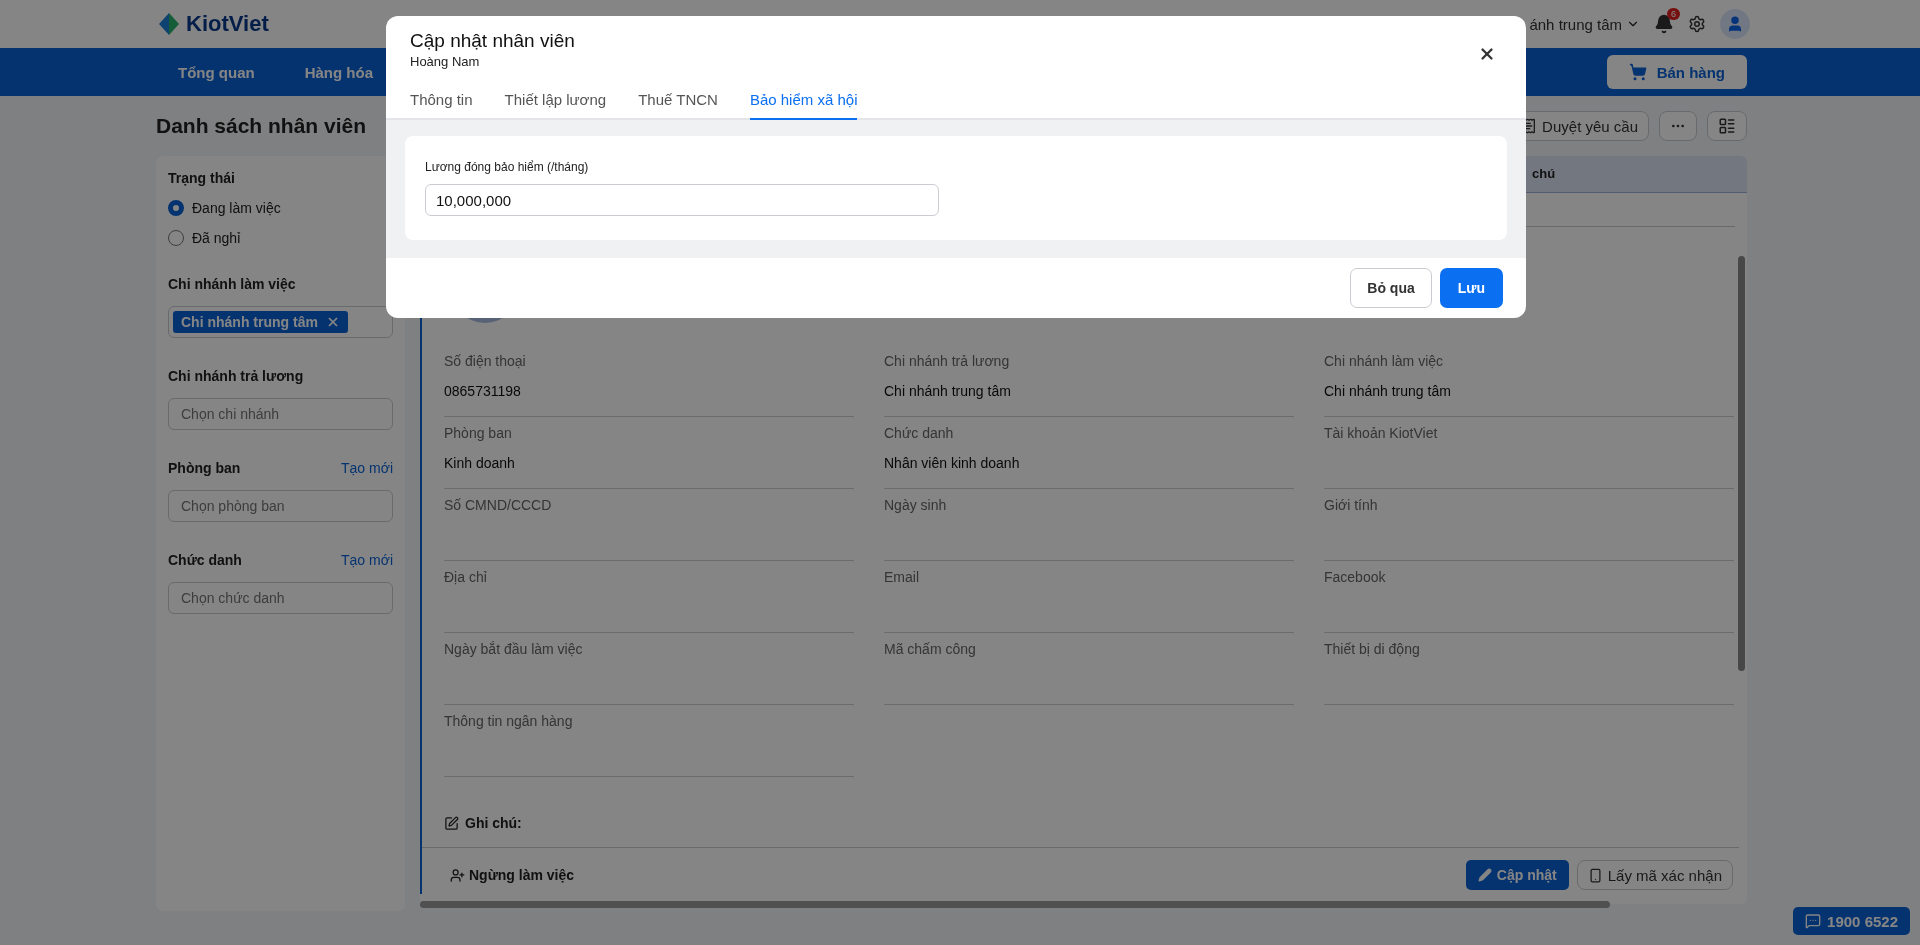  What do you see at coordinates (1517, 875) in the screenshot?
I see `update-button: Cập nhật` at bounding box center [1517, 875].